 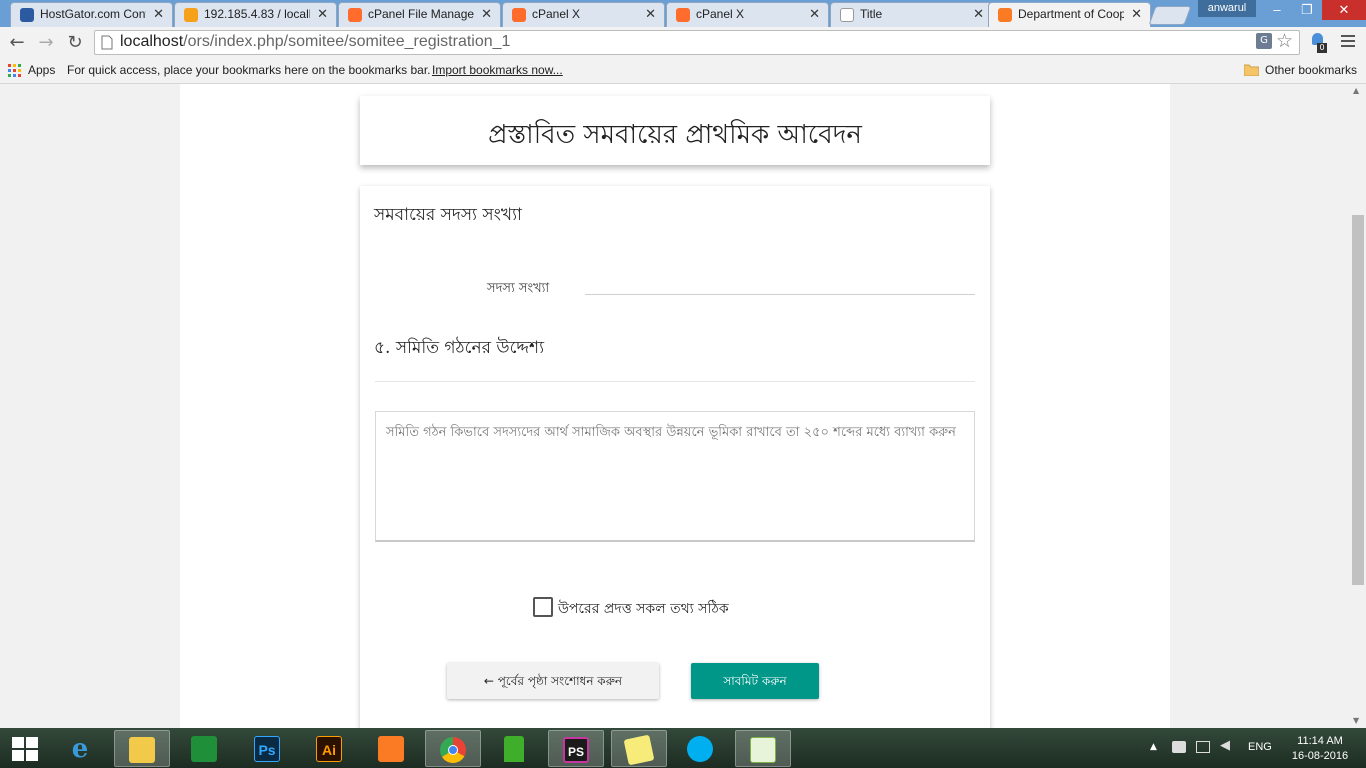 I want to click on divider, so click(x=675, y=381).